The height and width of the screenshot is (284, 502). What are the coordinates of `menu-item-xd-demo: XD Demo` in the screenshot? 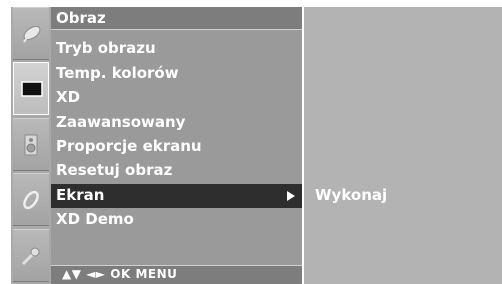 It's located at (176, 220).